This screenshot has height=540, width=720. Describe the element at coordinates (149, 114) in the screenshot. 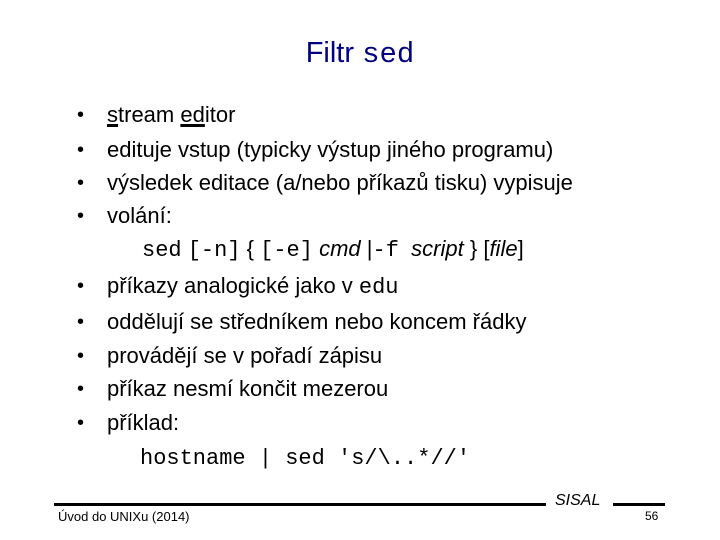

I see `text-part: tream` at that location.